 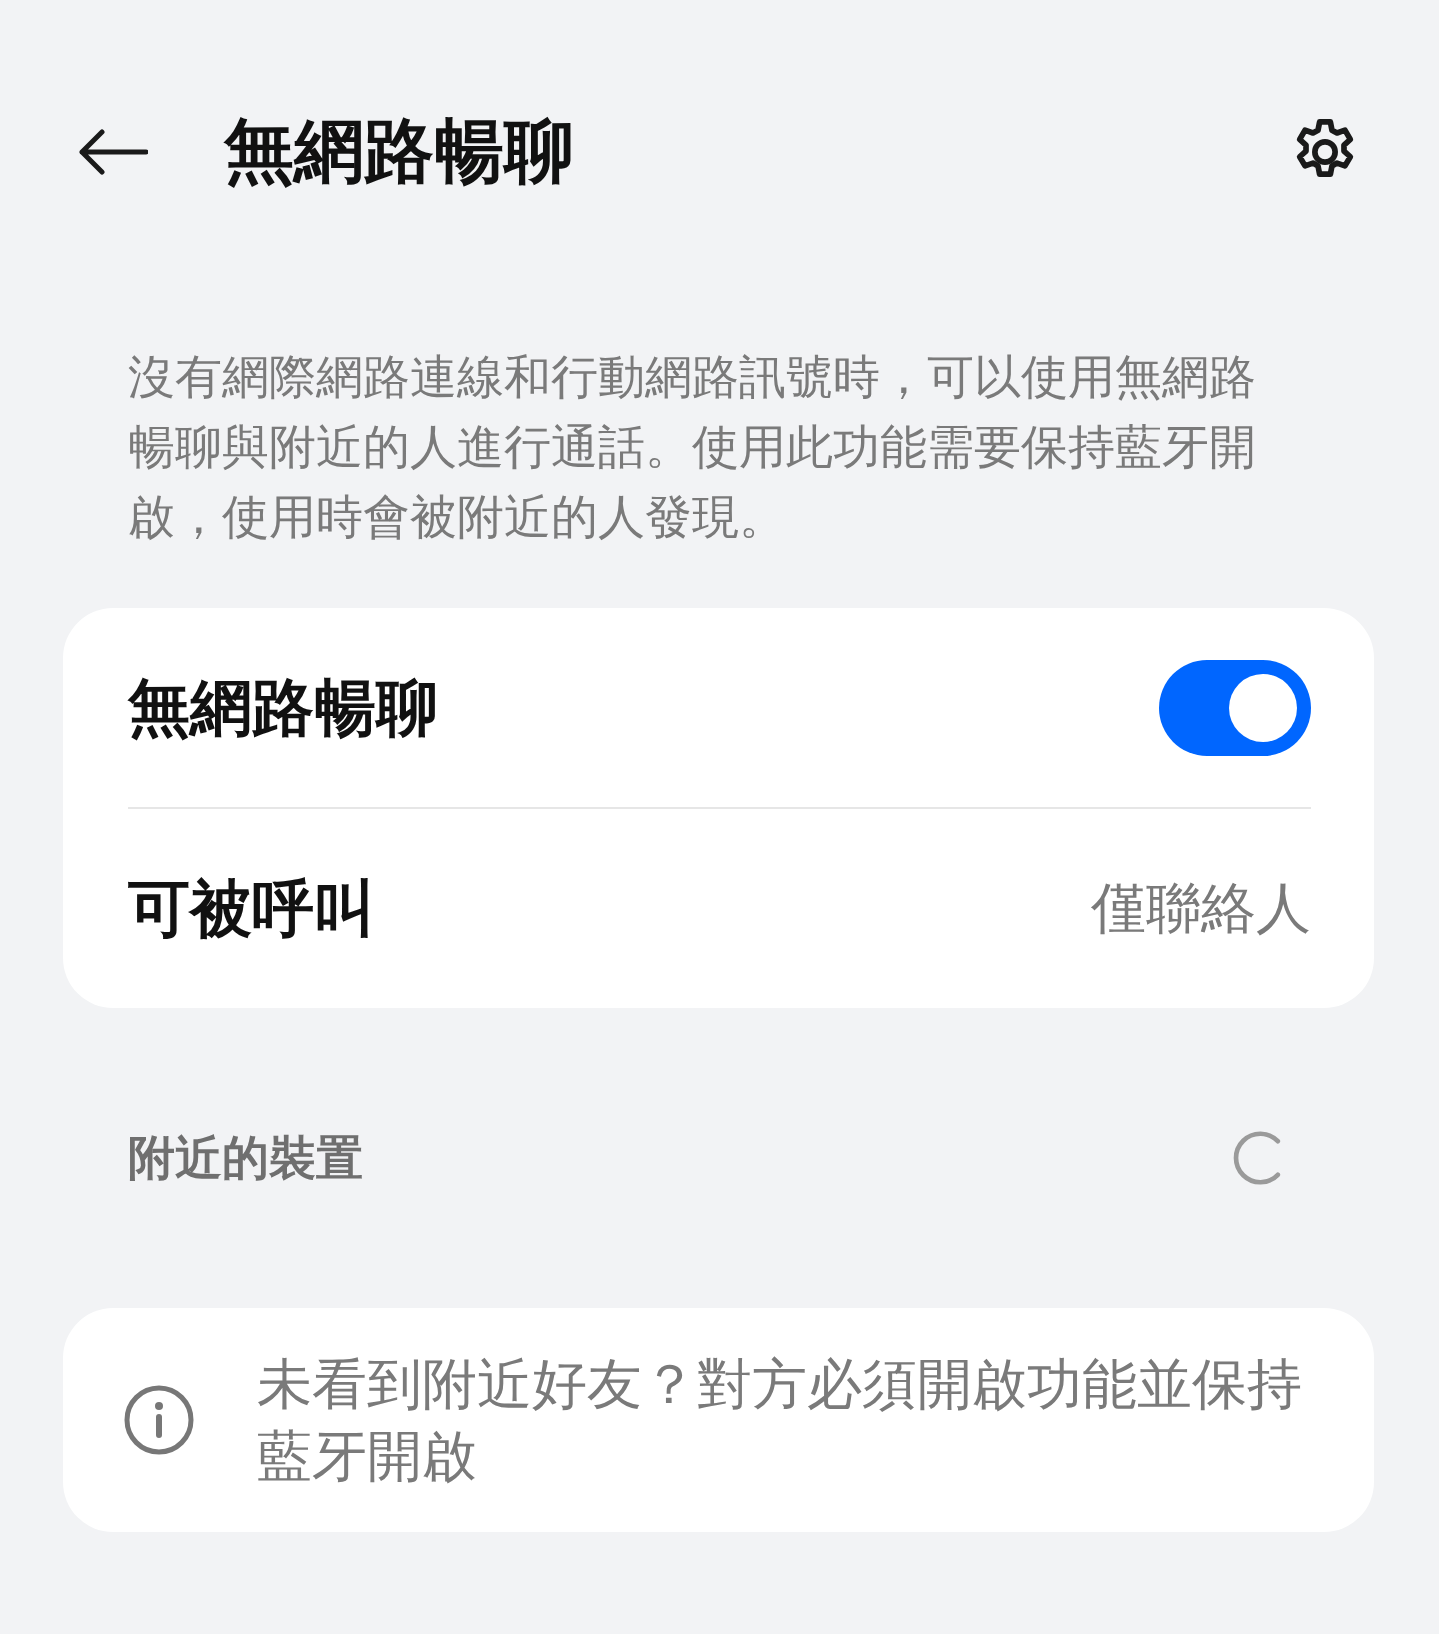 I want to click on back-icon, so click(x=112, y=152).